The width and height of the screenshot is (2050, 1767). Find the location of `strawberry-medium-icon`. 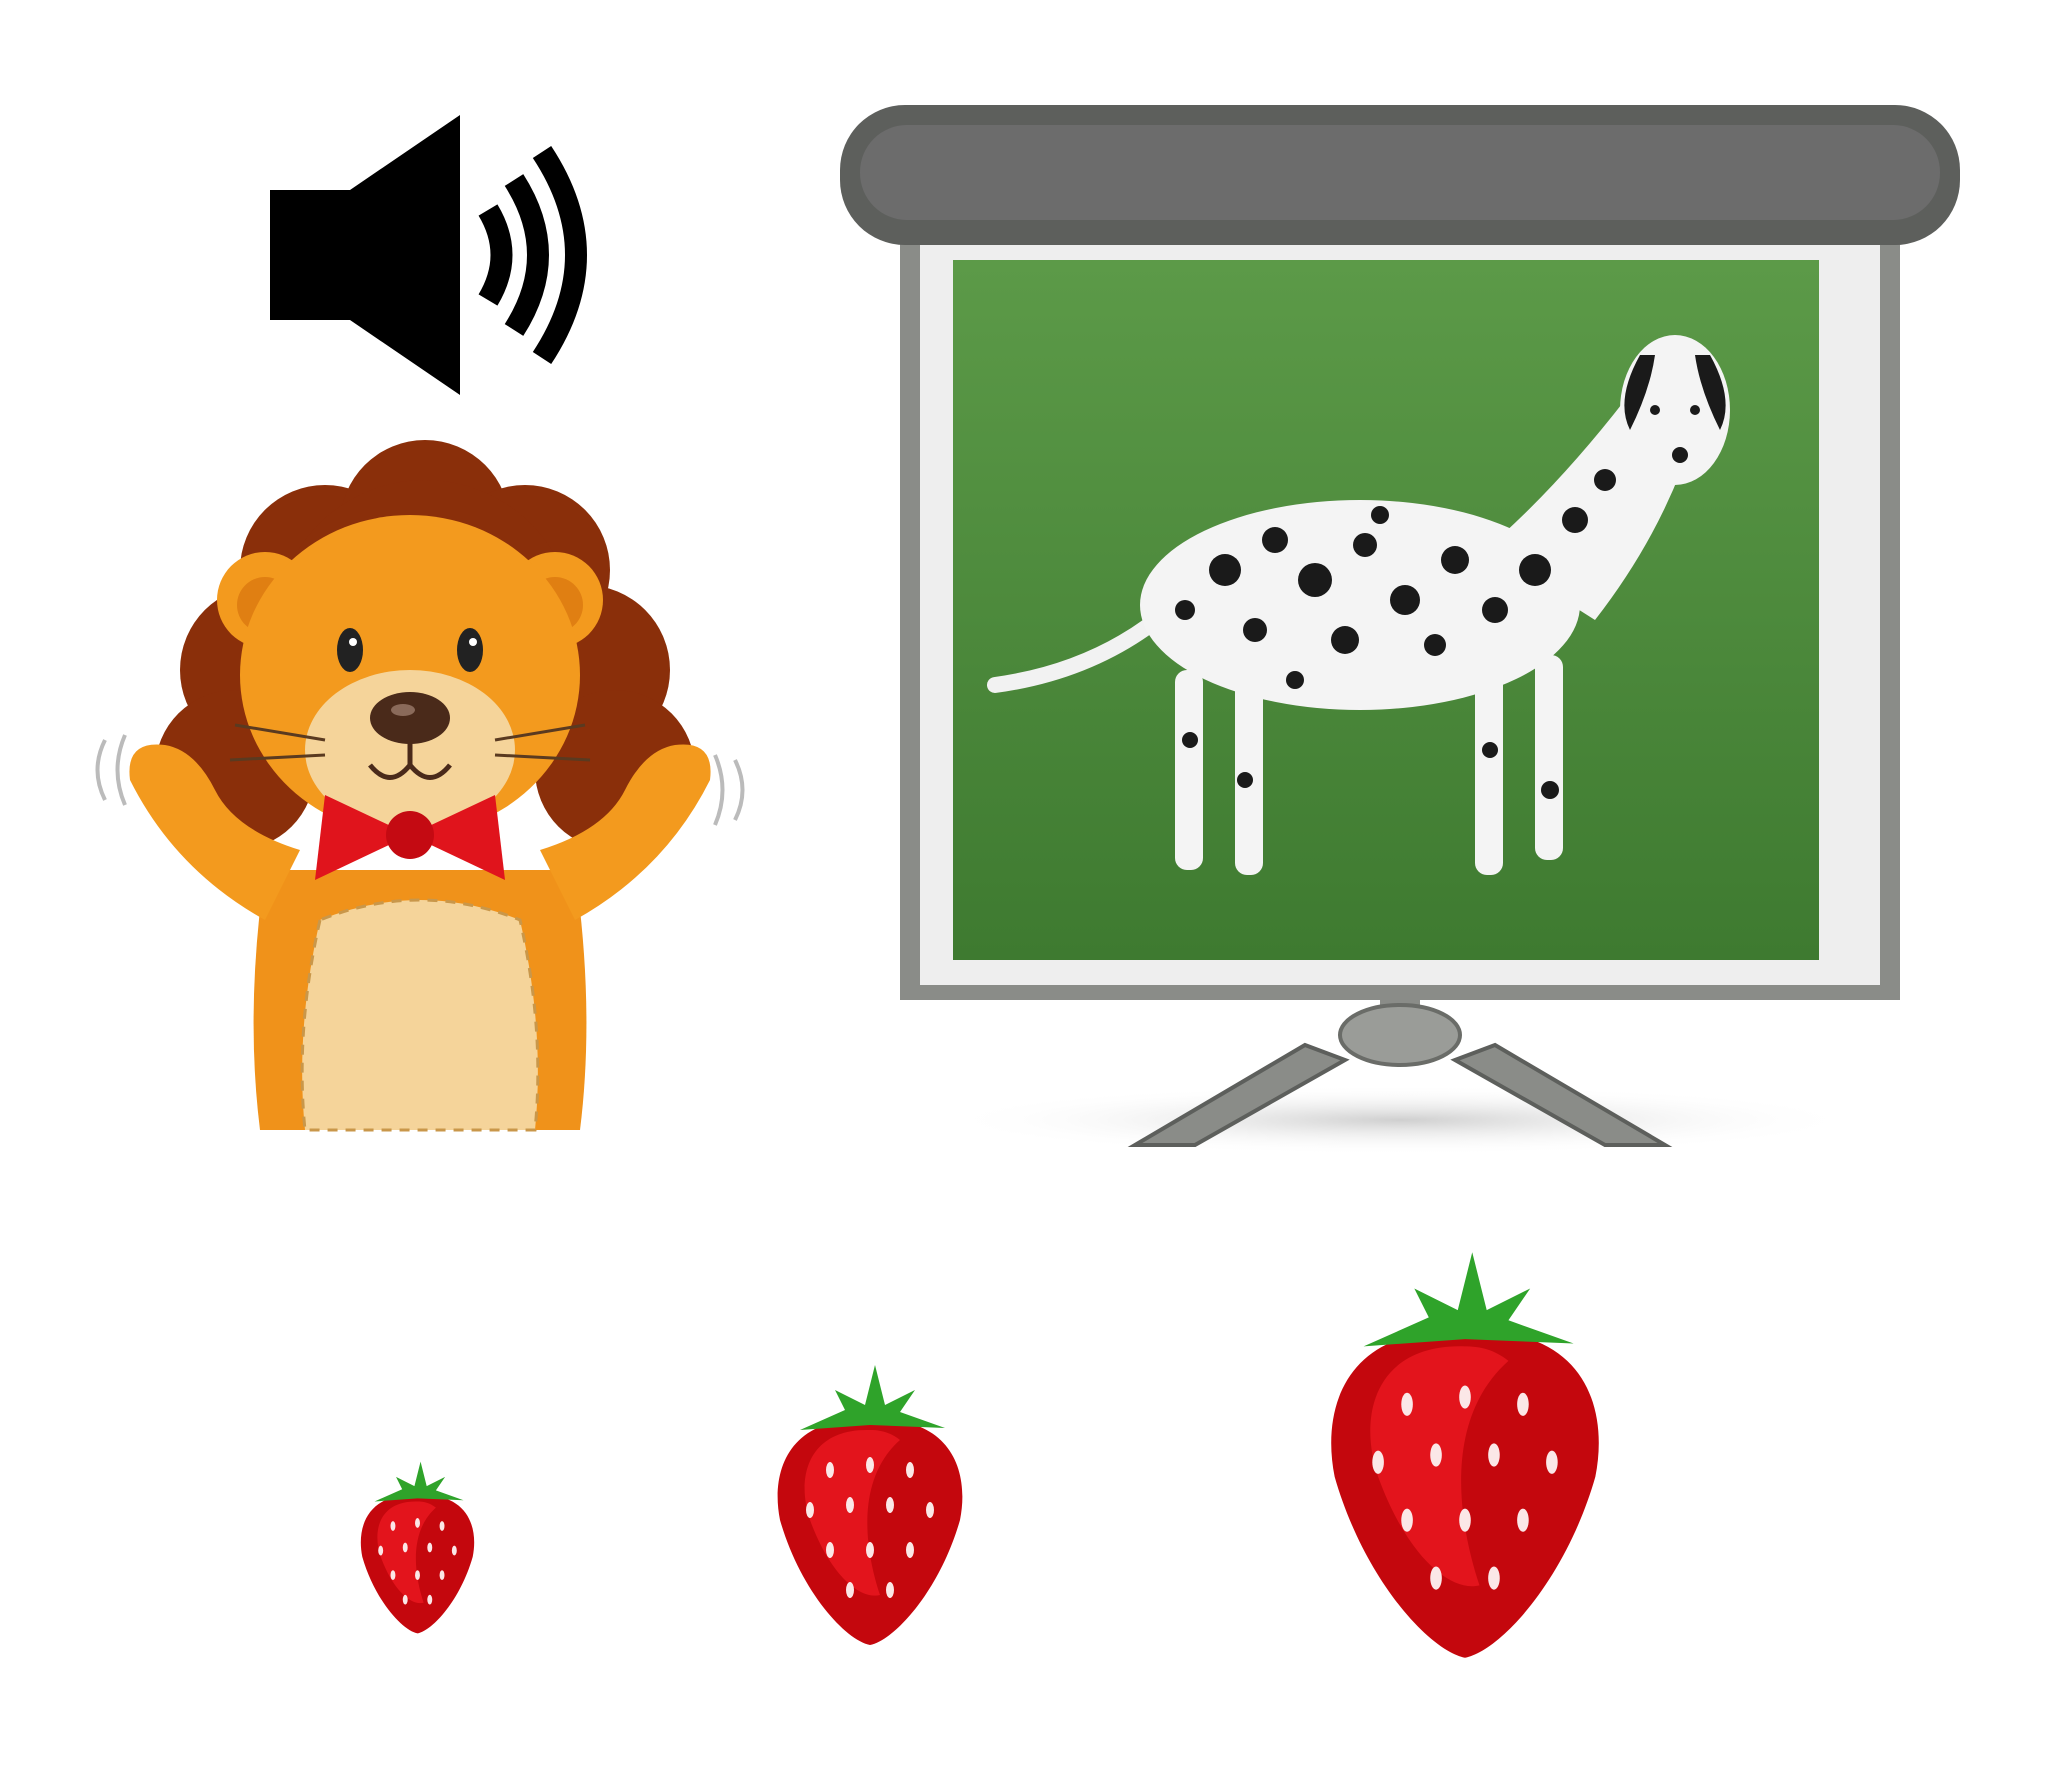

strawberry-medium-icon is located at coordinates (870, 1505).